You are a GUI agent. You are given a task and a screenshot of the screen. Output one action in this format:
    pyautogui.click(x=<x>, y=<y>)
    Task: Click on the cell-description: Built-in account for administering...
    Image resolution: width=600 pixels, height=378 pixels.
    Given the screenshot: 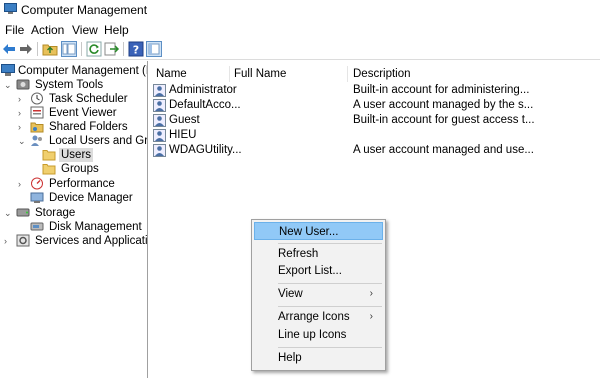 What is the action you would take?
    pyautogui.click(x=441, y=90)
    